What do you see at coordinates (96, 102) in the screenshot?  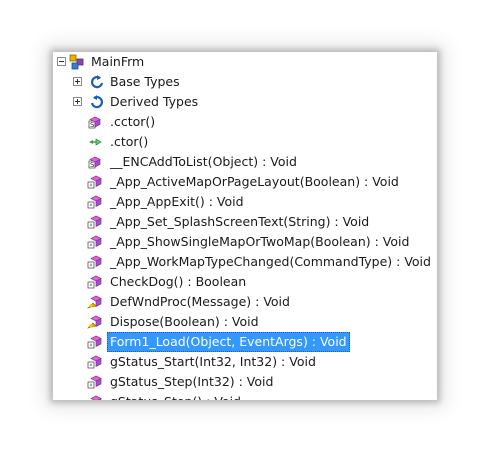 I see `derived-types-icon` at bounding box center [96, 102].